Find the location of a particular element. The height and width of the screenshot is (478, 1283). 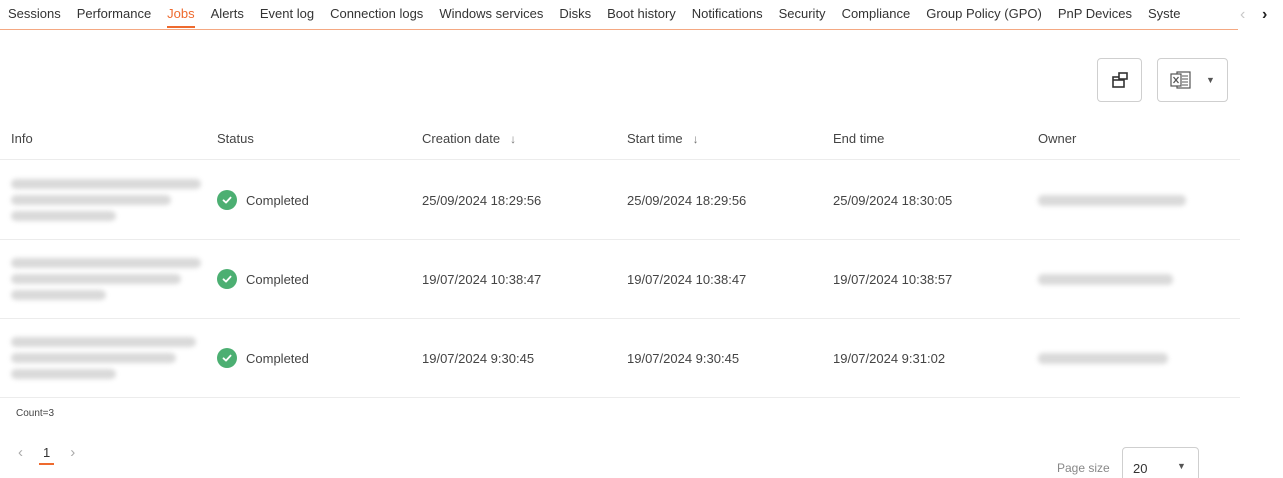

tab-syste: Syste is located at coordinates (1164, 17).